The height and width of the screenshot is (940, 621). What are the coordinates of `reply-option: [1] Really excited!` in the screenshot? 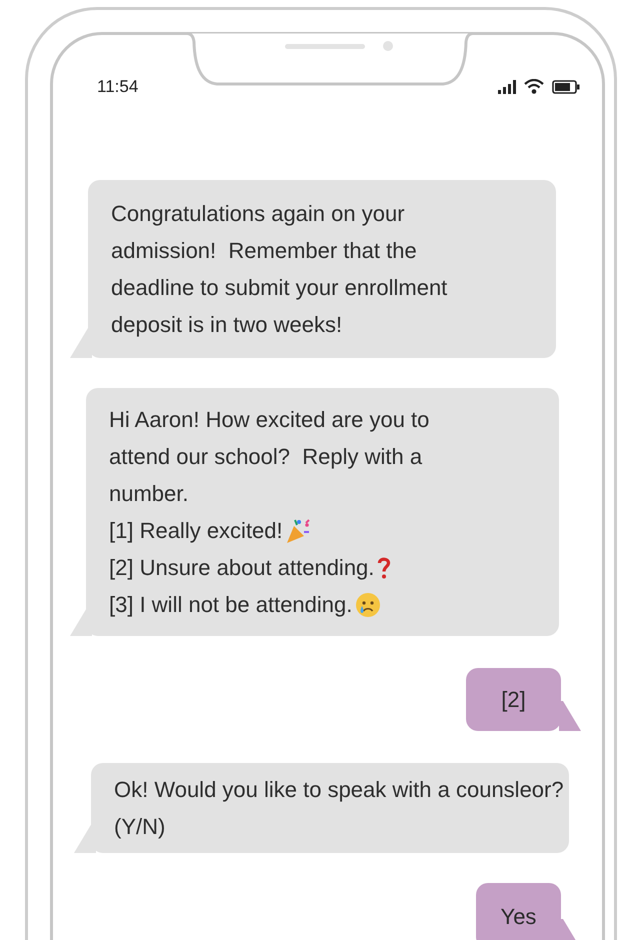 It's located at (196, 530).